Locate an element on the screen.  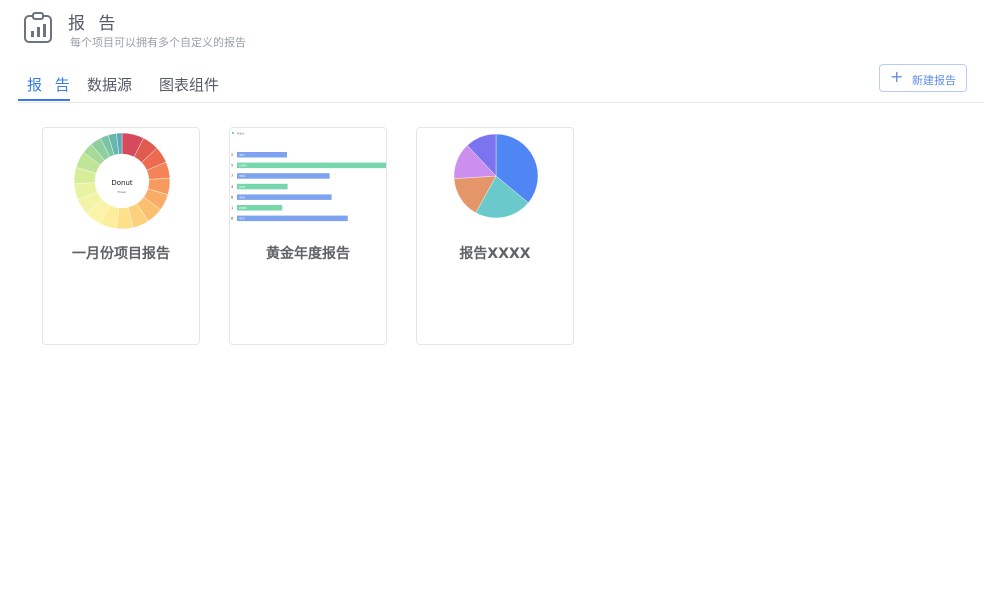
bar-value-label: 256 is located at coordinates (242, 187).